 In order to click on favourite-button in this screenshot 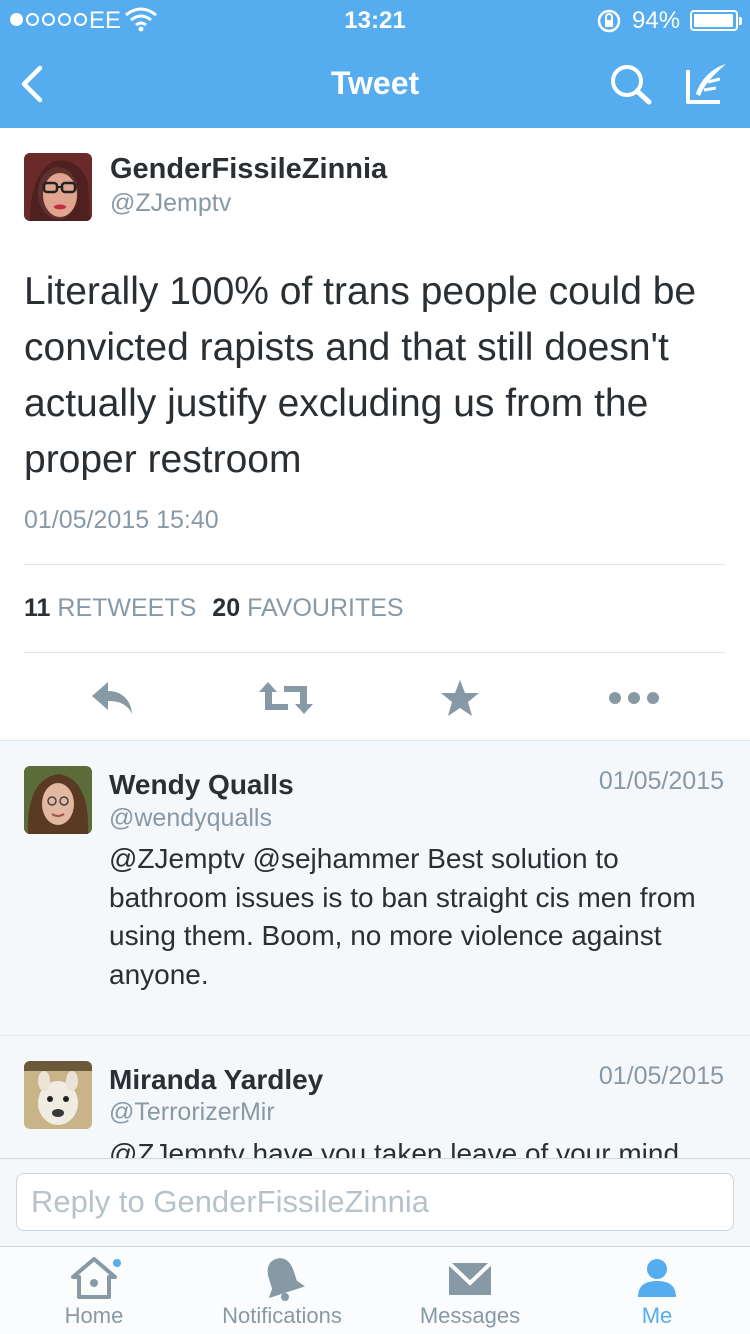, I will do `click(460, 698)`.